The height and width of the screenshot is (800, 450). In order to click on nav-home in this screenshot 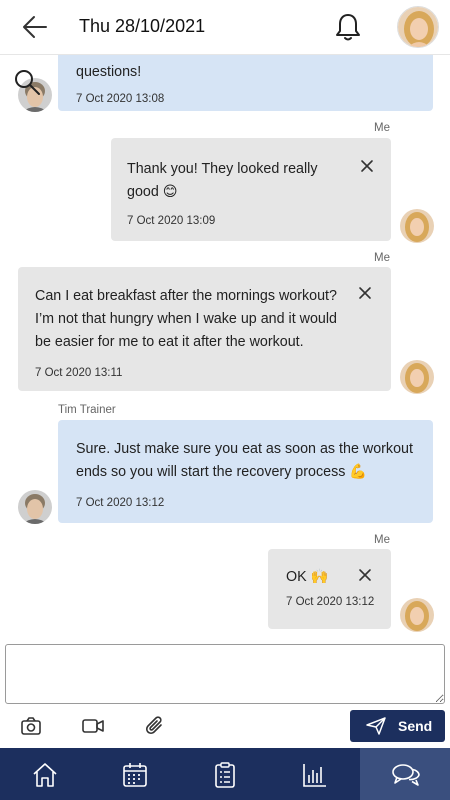, I will do `click(45, 774)`.